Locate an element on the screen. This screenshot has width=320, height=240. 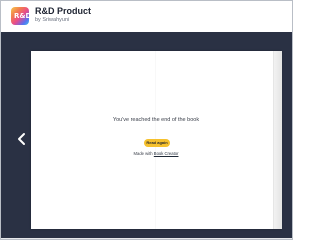
page-edge is located at coordinates (277, 140).